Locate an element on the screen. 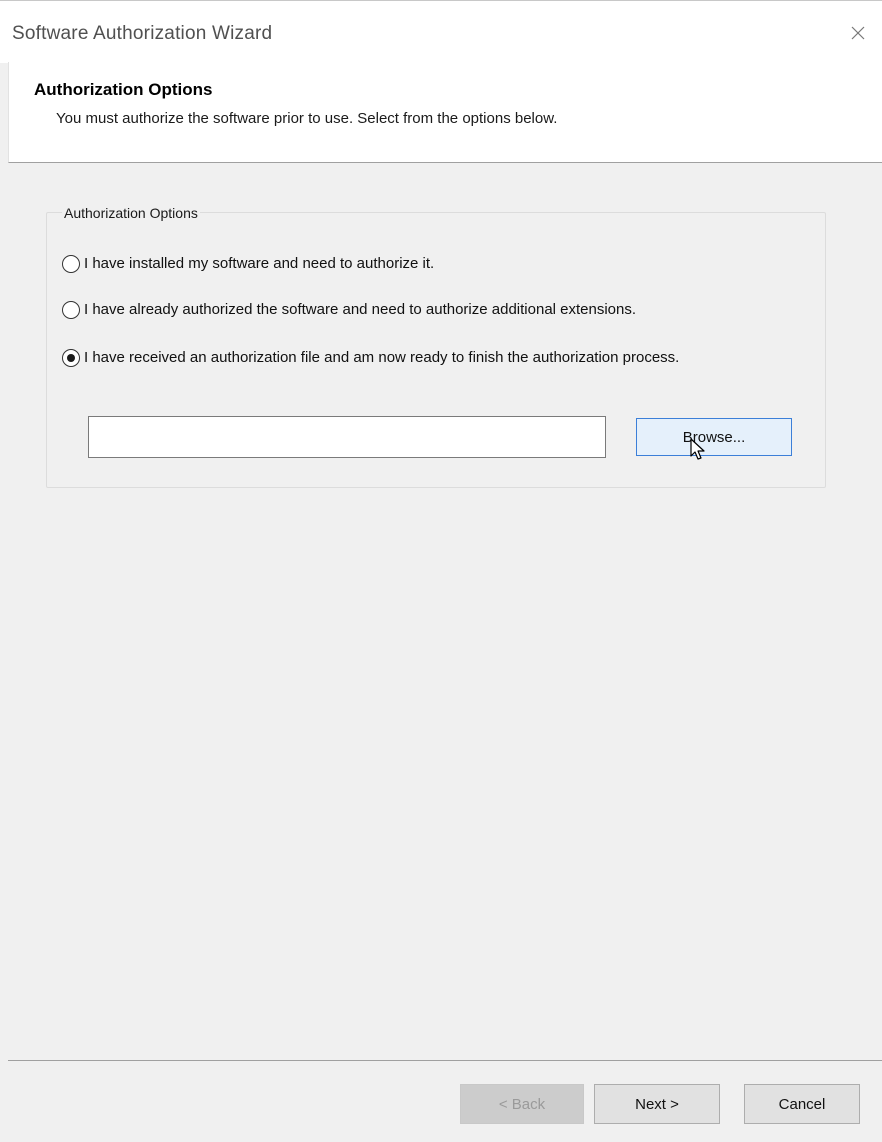  footer-divider is located at coordinates (445, 1060).